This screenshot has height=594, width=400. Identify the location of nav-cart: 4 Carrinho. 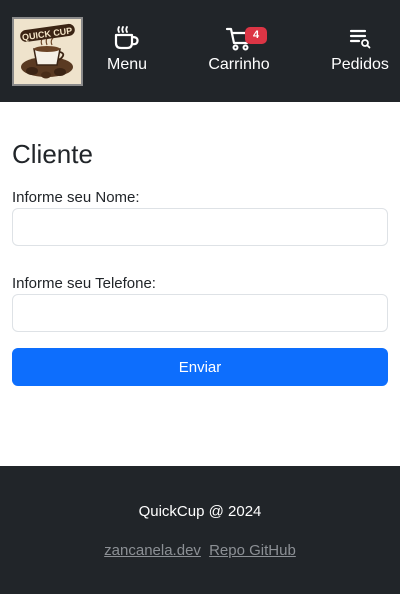
(239, 49).